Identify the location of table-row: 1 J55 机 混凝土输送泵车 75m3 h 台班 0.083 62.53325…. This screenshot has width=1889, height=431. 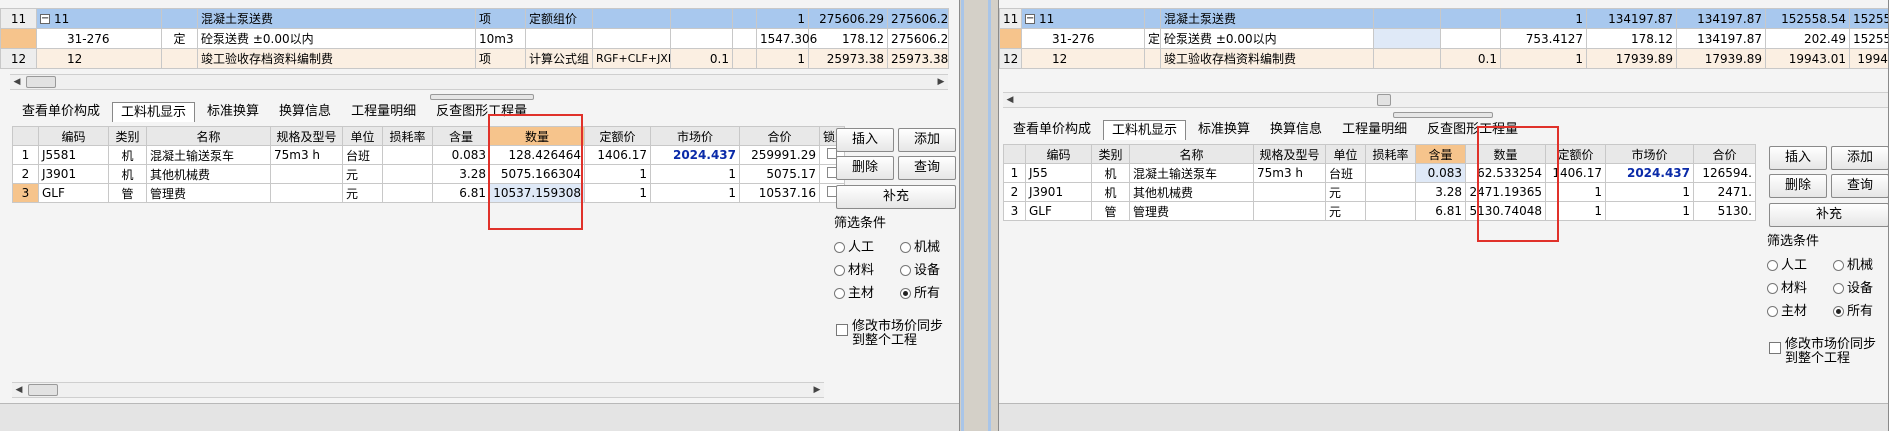
(1379, 173).